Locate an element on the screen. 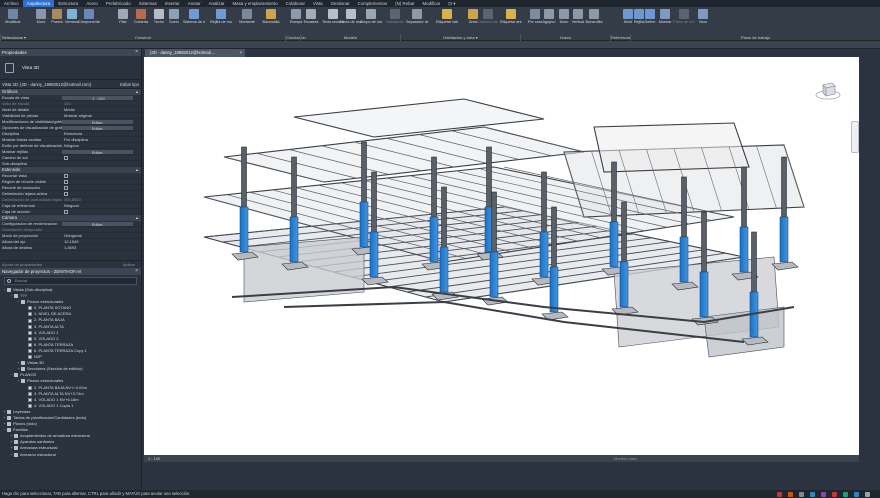 The height and width of the screenshot is (498, 880). type-selector: Vista 3D is located at coordinates (70, 68).